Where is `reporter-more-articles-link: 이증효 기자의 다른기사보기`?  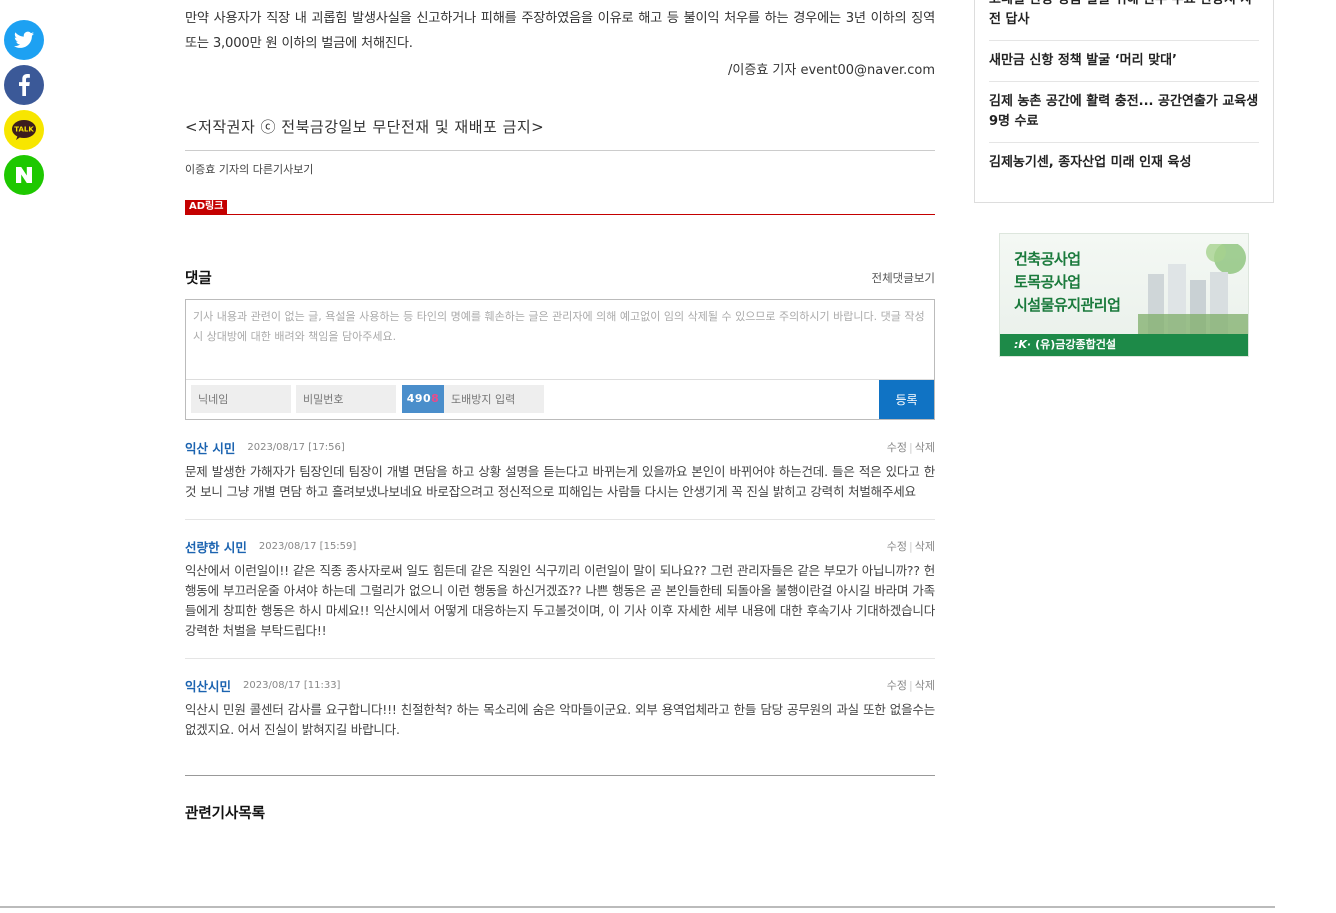
reporter-more-articles-link: 이증효 기자의 다른기사보기 is located at coordinates (249, 169).